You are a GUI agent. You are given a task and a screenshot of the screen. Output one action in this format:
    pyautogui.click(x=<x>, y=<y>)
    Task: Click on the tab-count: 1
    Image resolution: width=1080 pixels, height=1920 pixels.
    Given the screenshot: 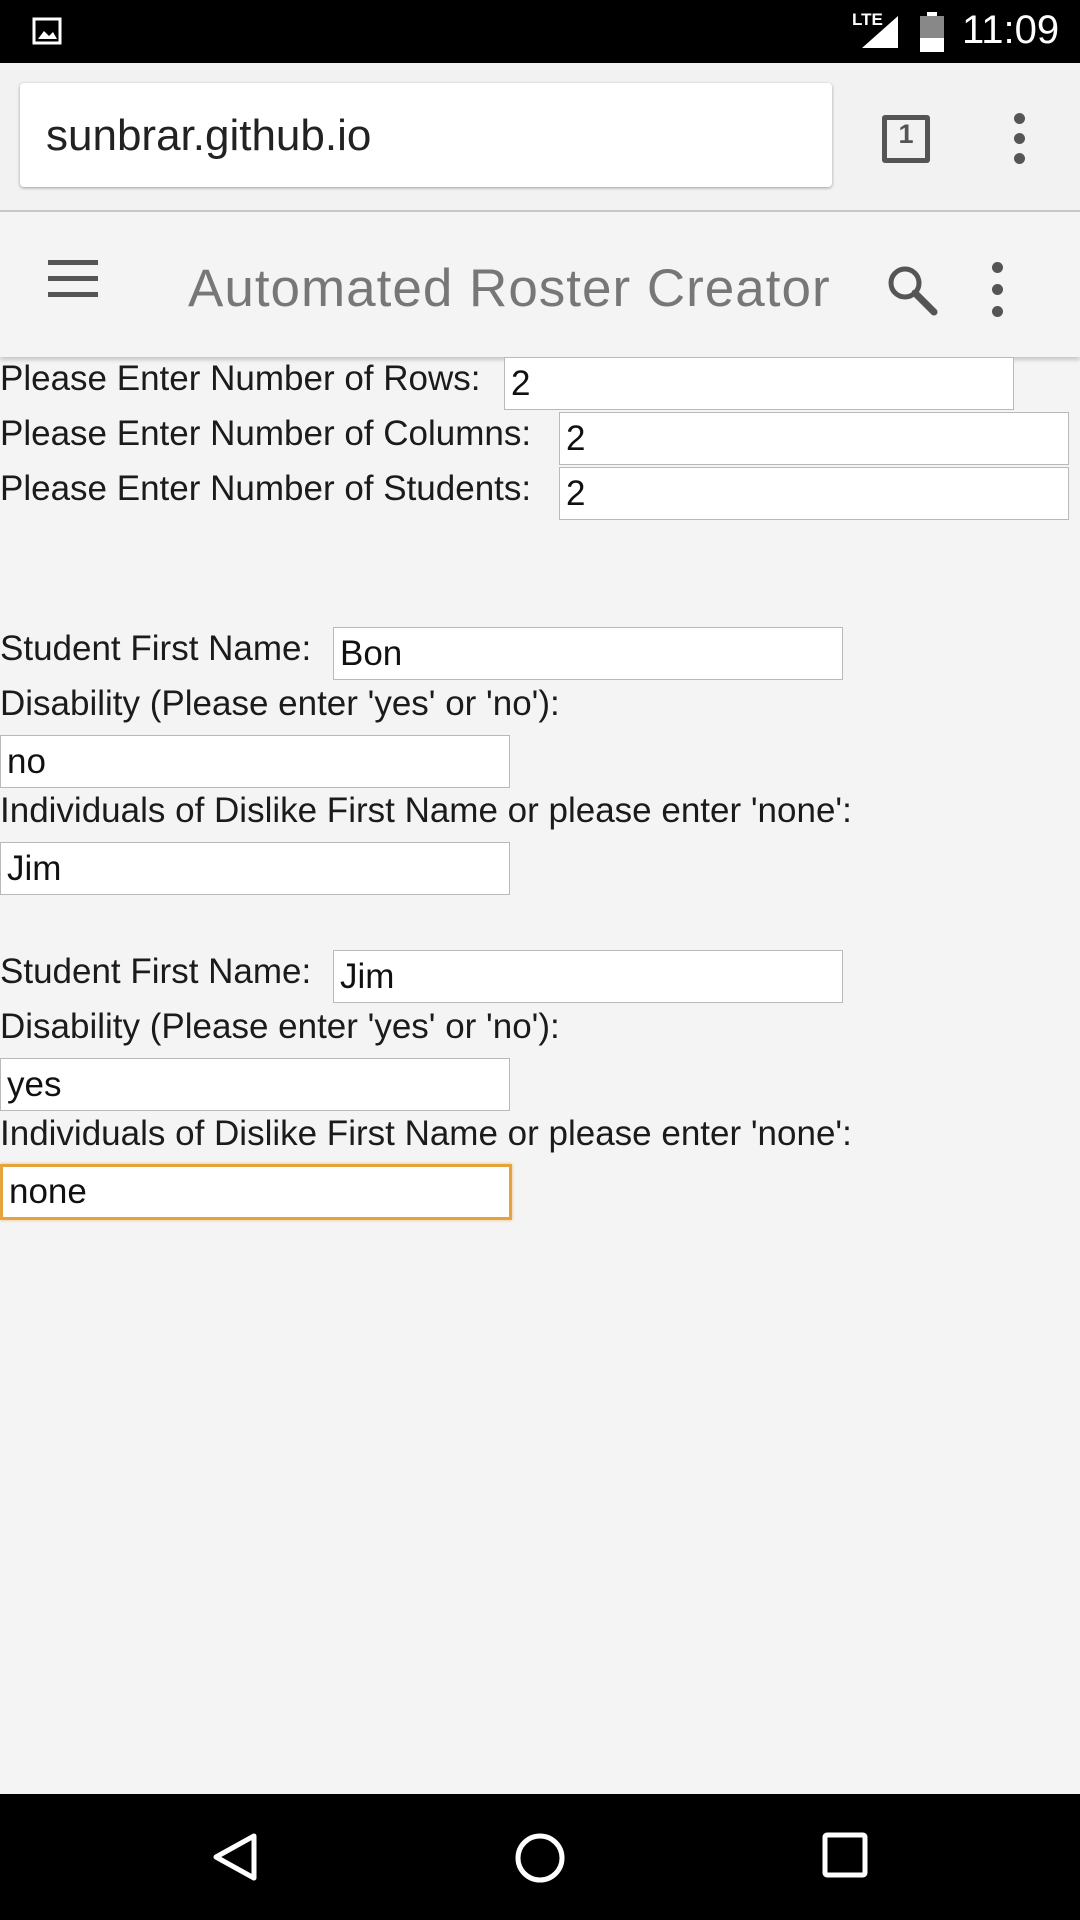 What is the action you would take?
    pyautogui.click(x=906, y=134)
    